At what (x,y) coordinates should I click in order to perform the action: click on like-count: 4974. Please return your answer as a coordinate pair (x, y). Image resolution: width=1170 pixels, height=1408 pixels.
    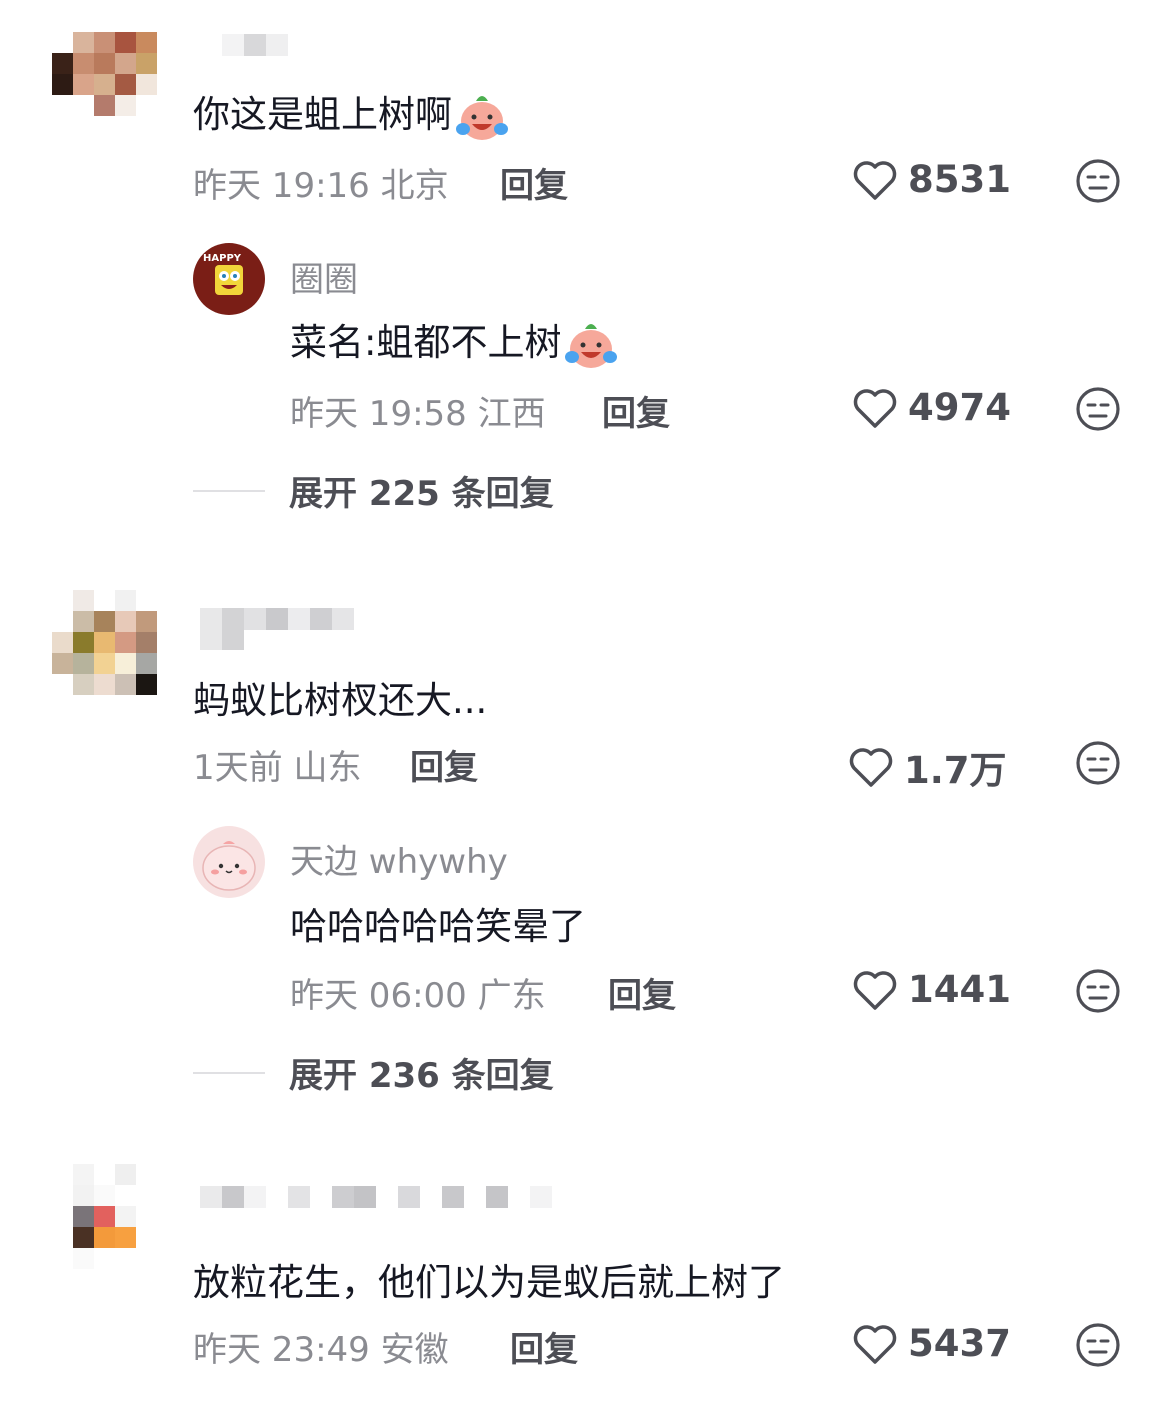
    Looking at the image, I should click on (959, 407).